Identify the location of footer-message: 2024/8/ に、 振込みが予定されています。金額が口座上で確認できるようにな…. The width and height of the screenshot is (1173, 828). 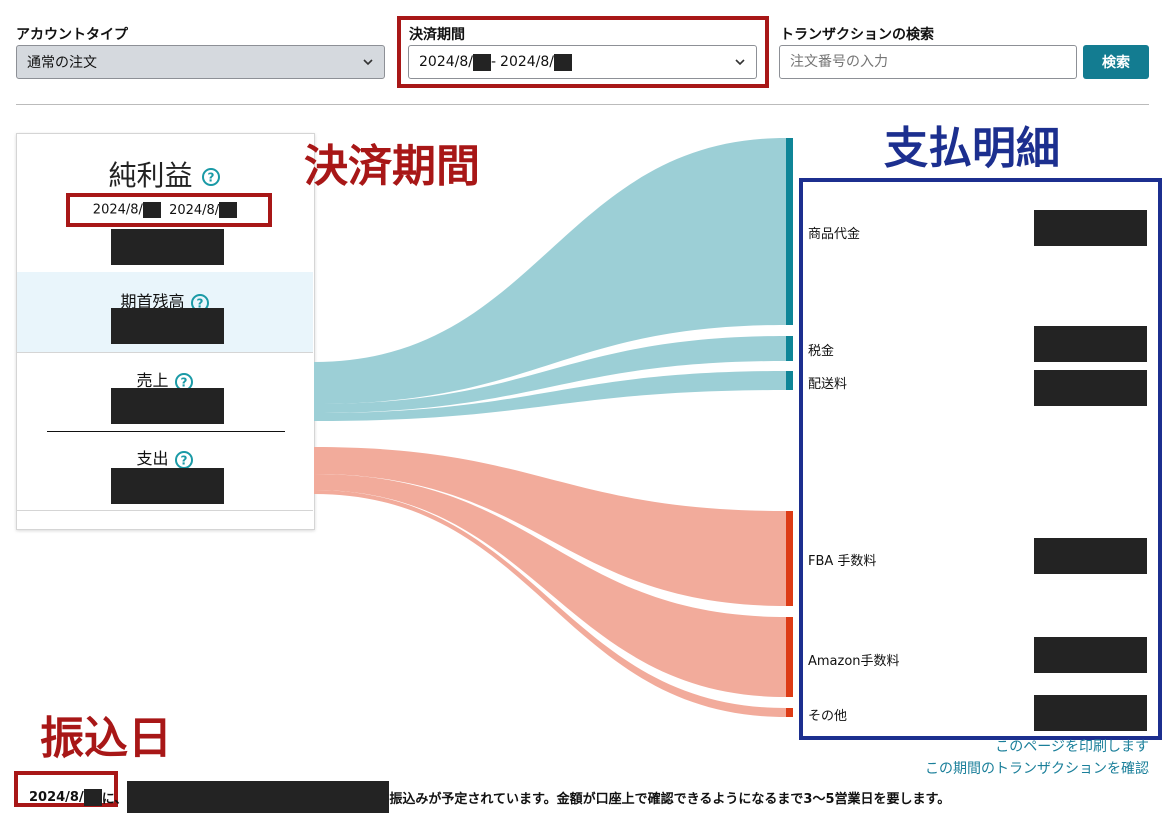
(489, 797).